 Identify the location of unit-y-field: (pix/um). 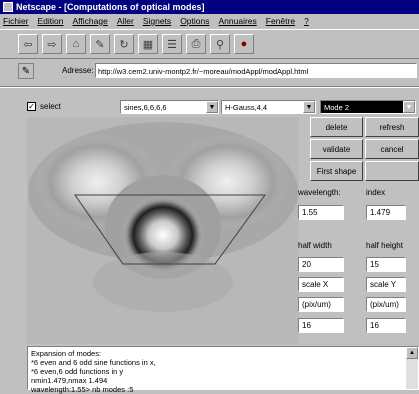
(386, 304).